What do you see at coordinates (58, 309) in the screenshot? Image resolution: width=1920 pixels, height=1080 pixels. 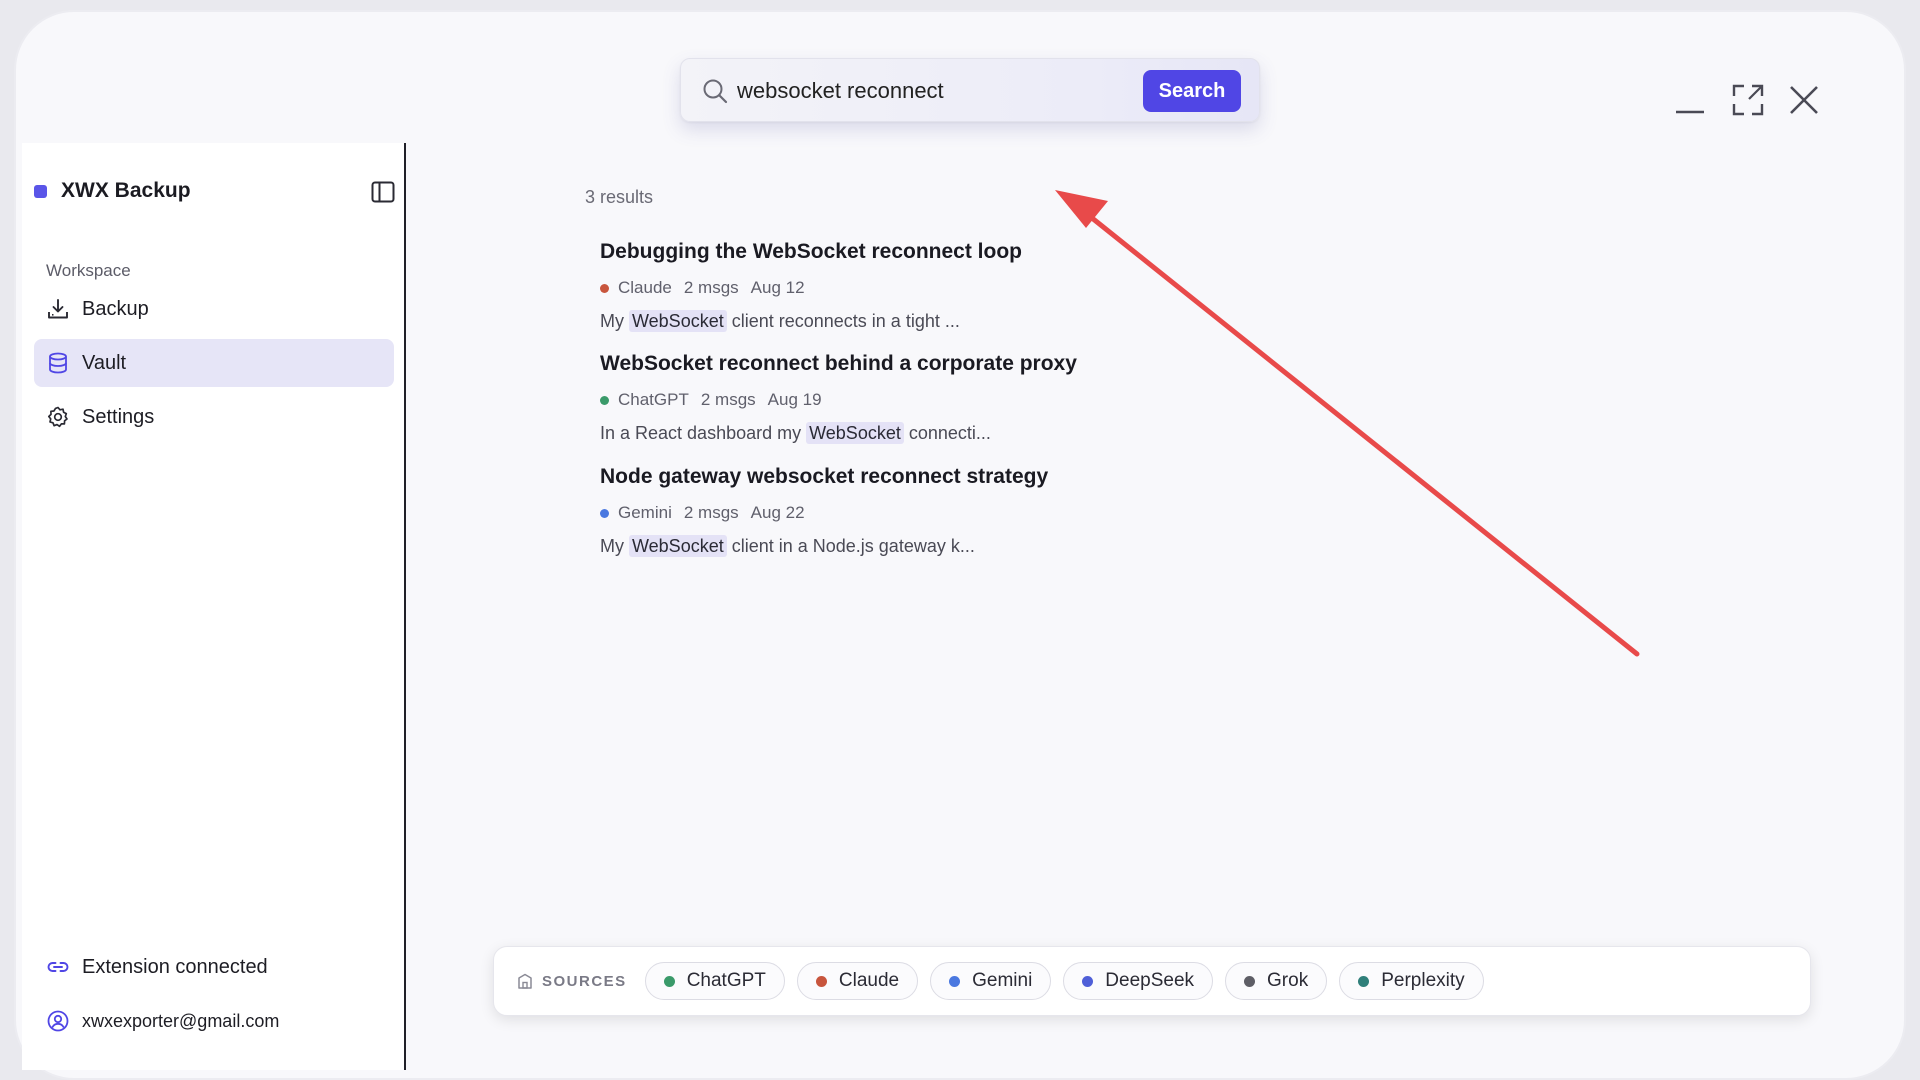 I see `download-tray-icon` at bounding box center [58, 309].